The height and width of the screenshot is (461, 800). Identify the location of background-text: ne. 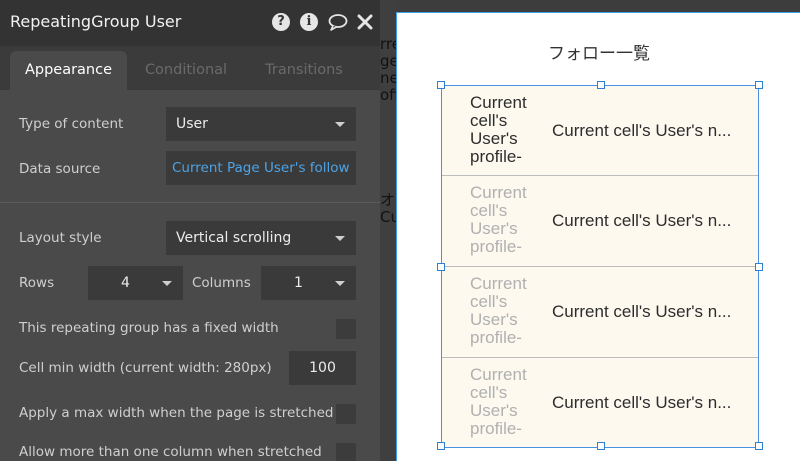
(388, 78).